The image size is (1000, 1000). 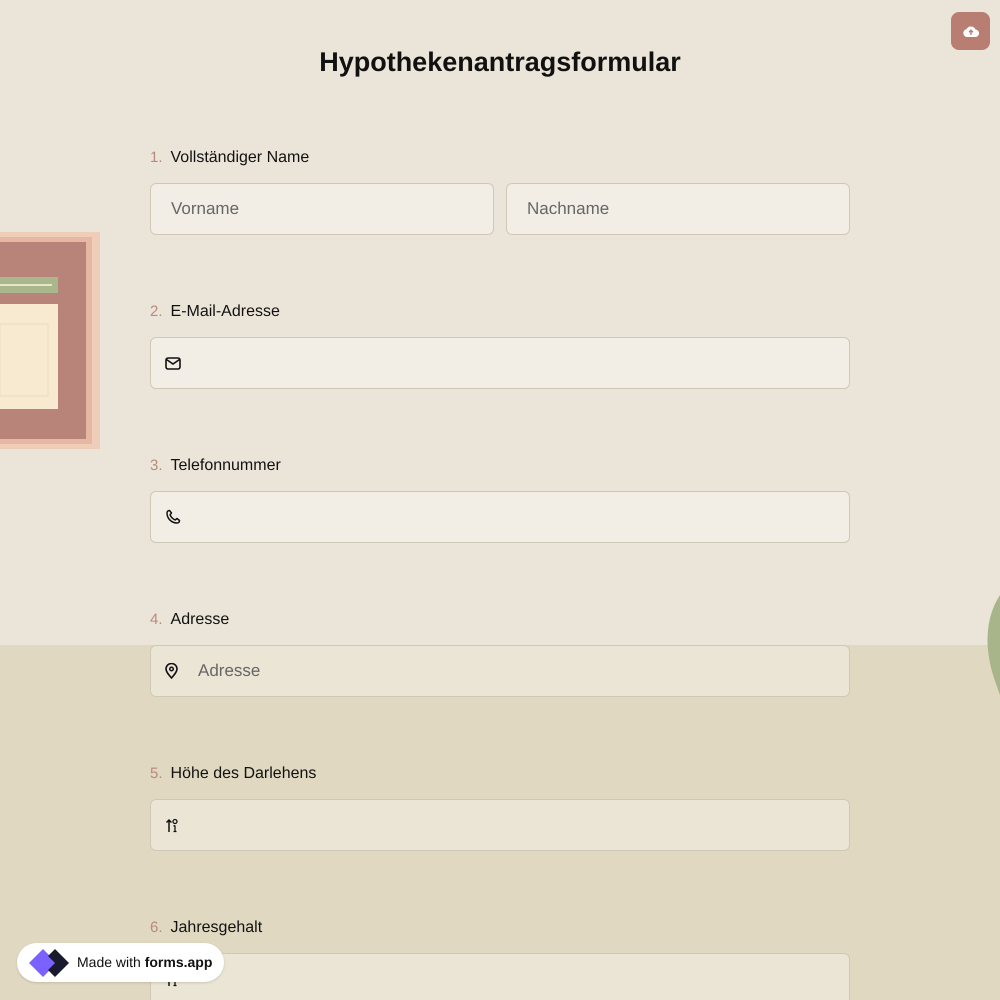 What do you see at coordinates (678, 209) in the screenshot?
I see `name-field: Nachname` at bounding box center [678, 209].